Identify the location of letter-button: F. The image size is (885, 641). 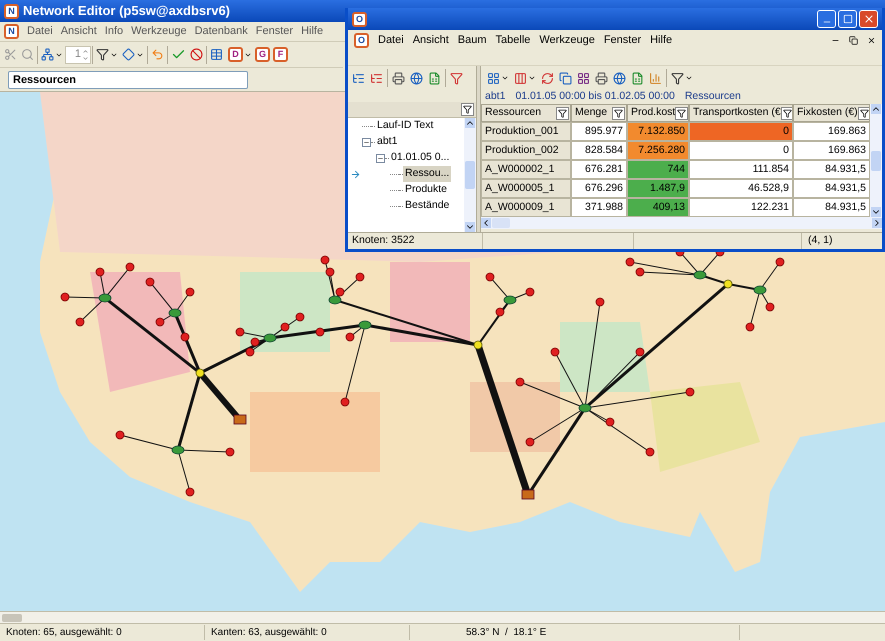
(280, 54).